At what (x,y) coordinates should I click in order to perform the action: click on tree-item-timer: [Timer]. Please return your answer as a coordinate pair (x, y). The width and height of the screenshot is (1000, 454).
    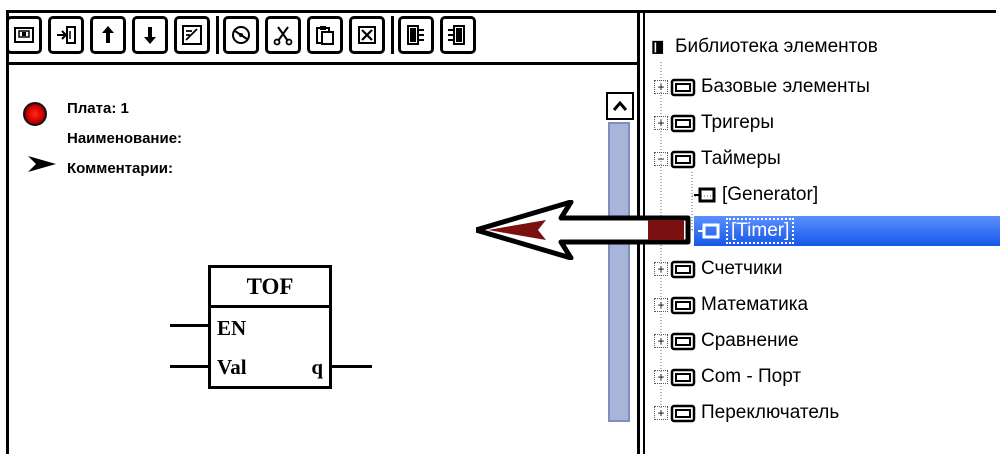
    Looking at the image, I should click on (847, 231).